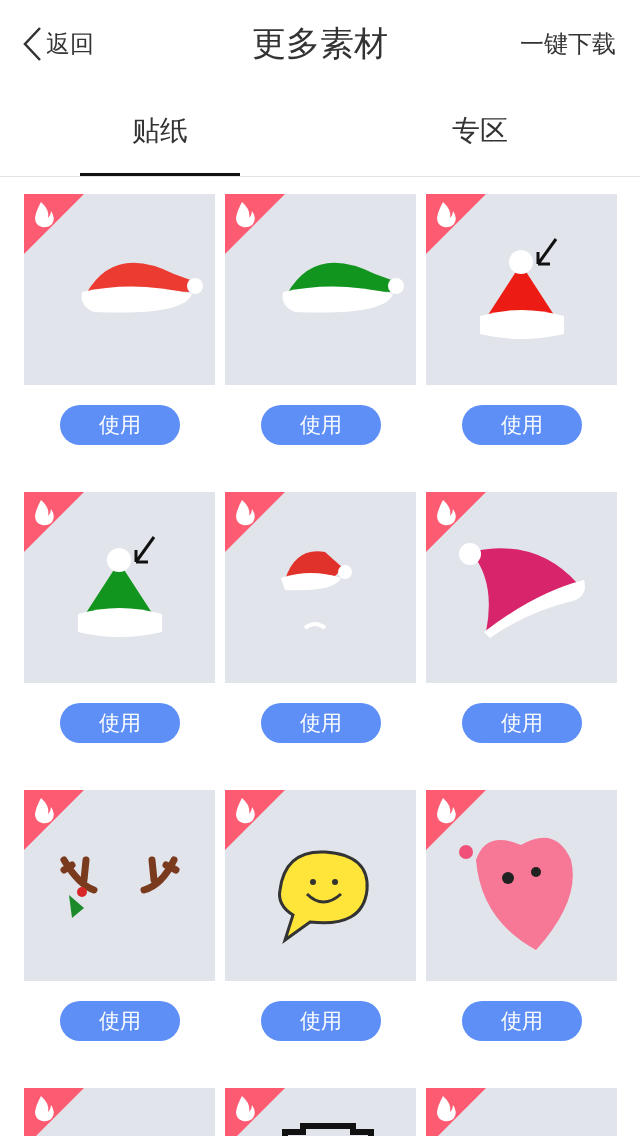  Describe the element at coordinates (32, 44) in the screenshot. I see `back-icon` at that location.